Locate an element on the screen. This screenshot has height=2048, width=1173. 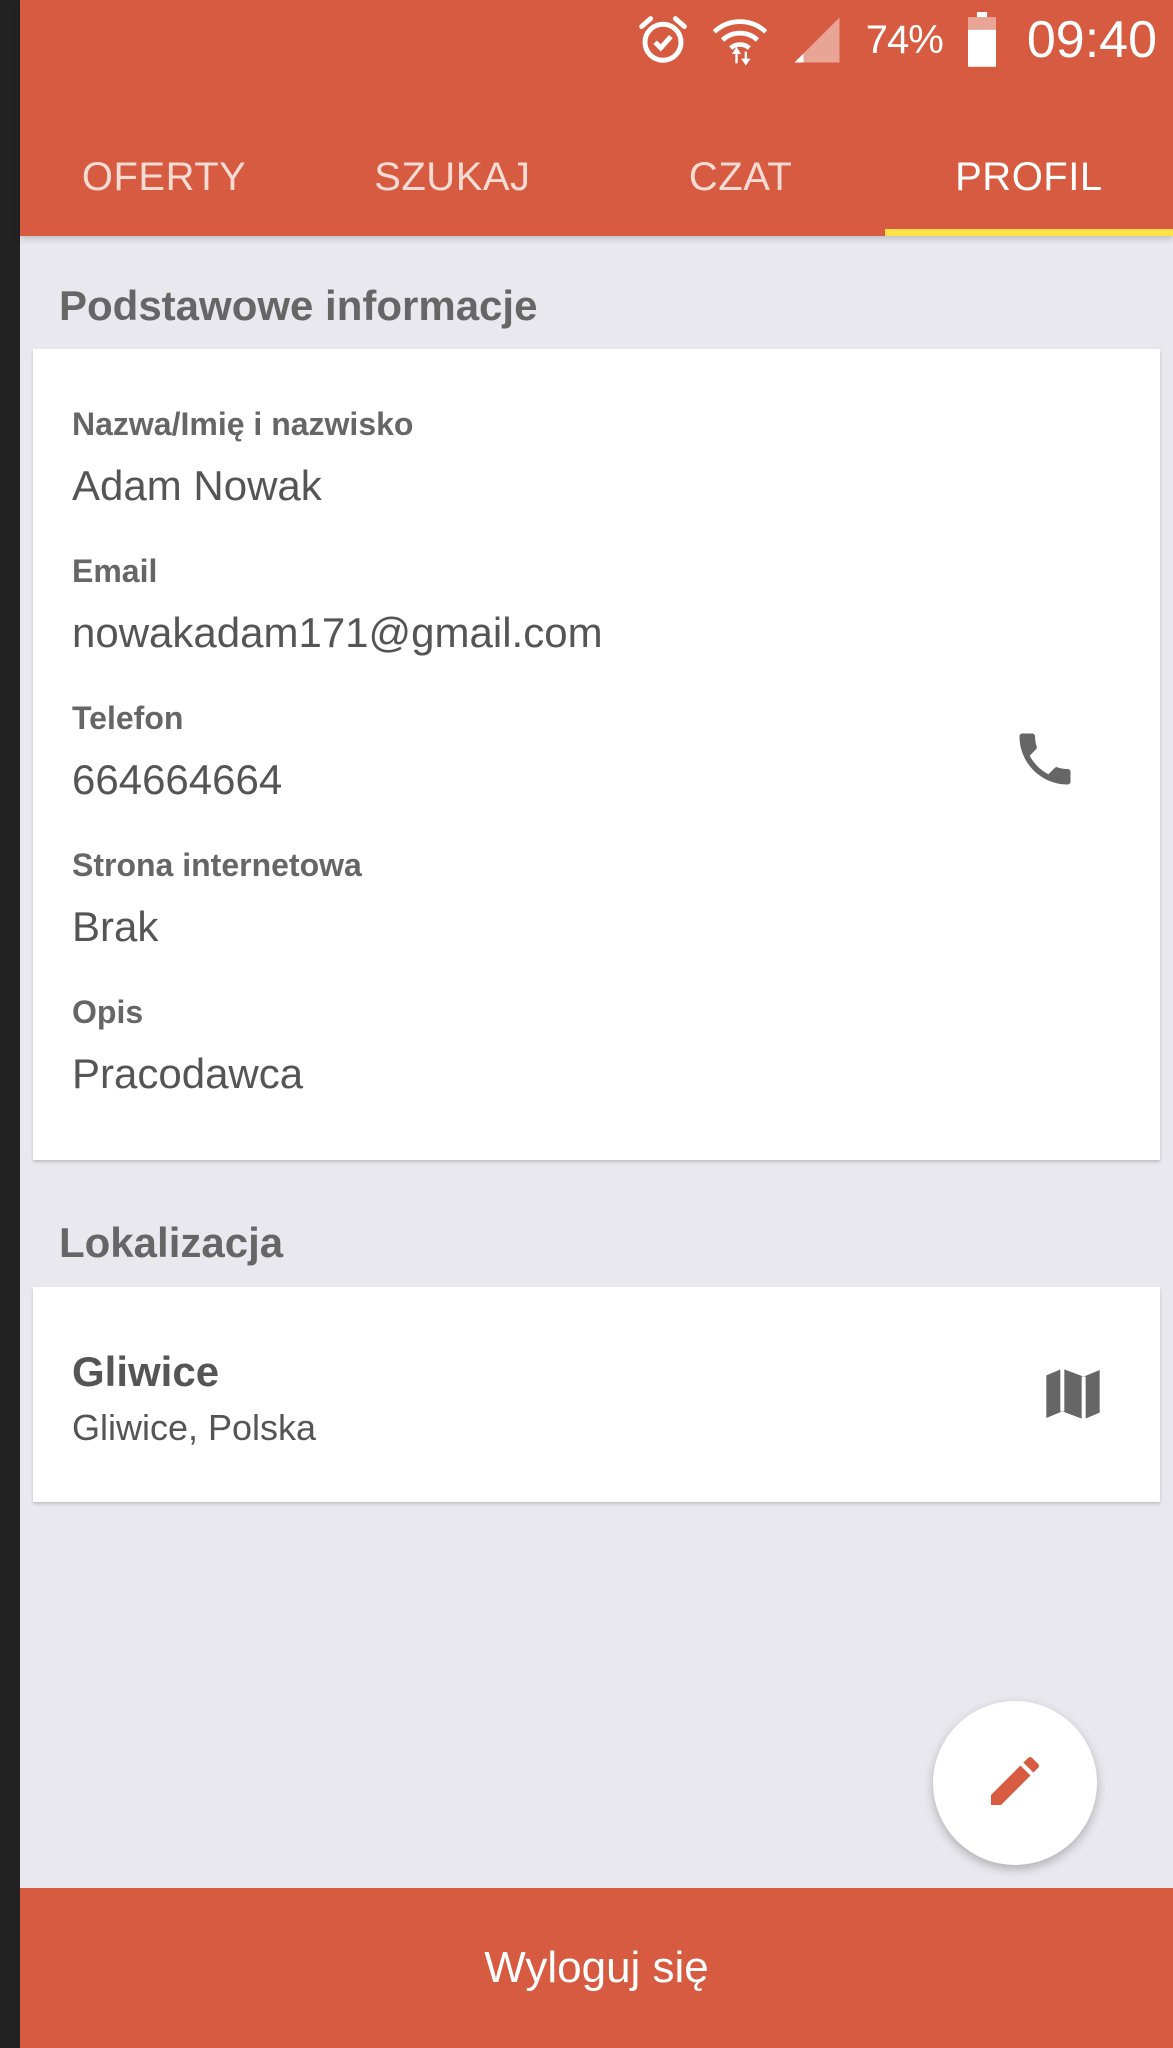
tab-czat: CZAT is located at coordinates (741, 177).